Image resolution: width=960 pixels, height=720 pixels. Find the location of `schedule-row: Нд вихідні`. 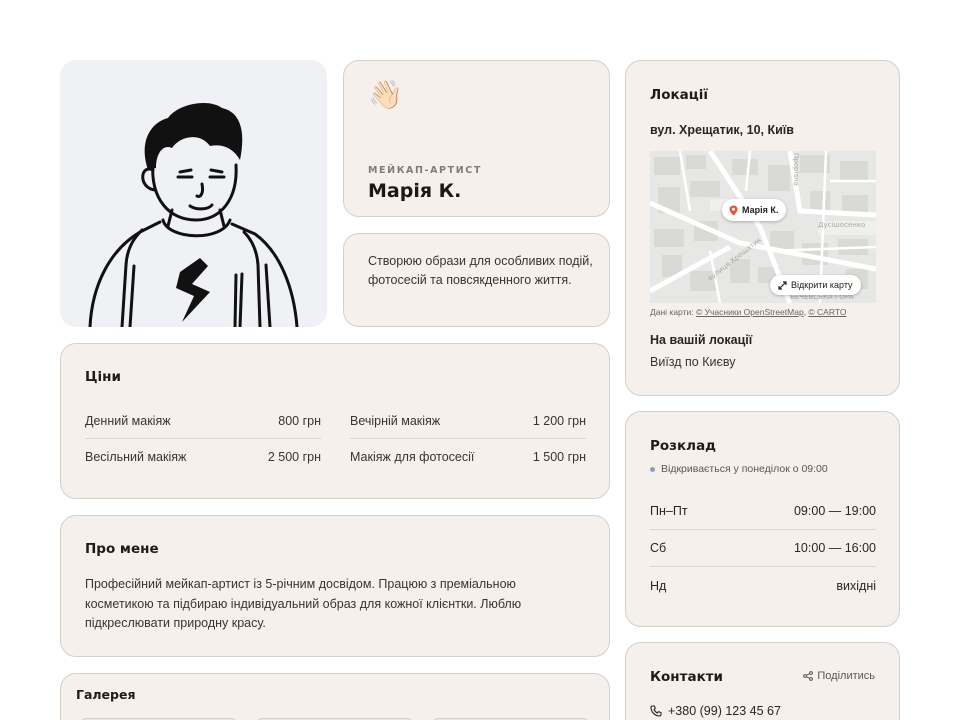

schedule-row: Нд вихідні is located at coordinates (763, 585).